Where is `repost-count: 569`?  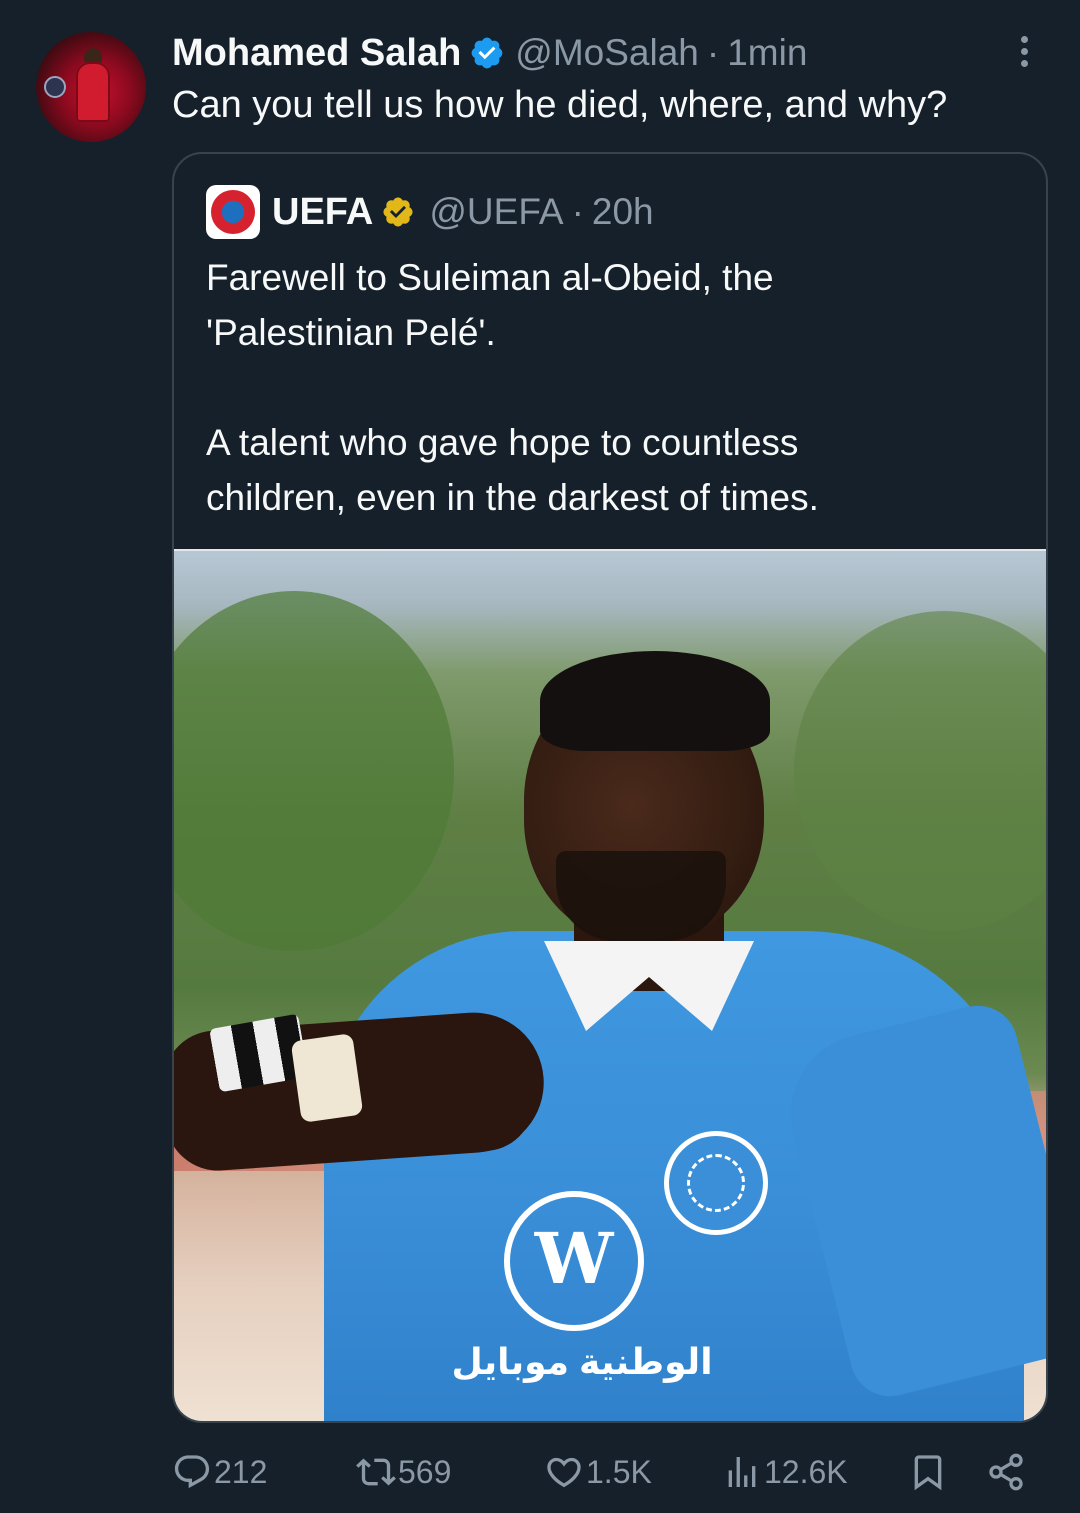
repost-count: 569 is located at coordinates (425, 1471).